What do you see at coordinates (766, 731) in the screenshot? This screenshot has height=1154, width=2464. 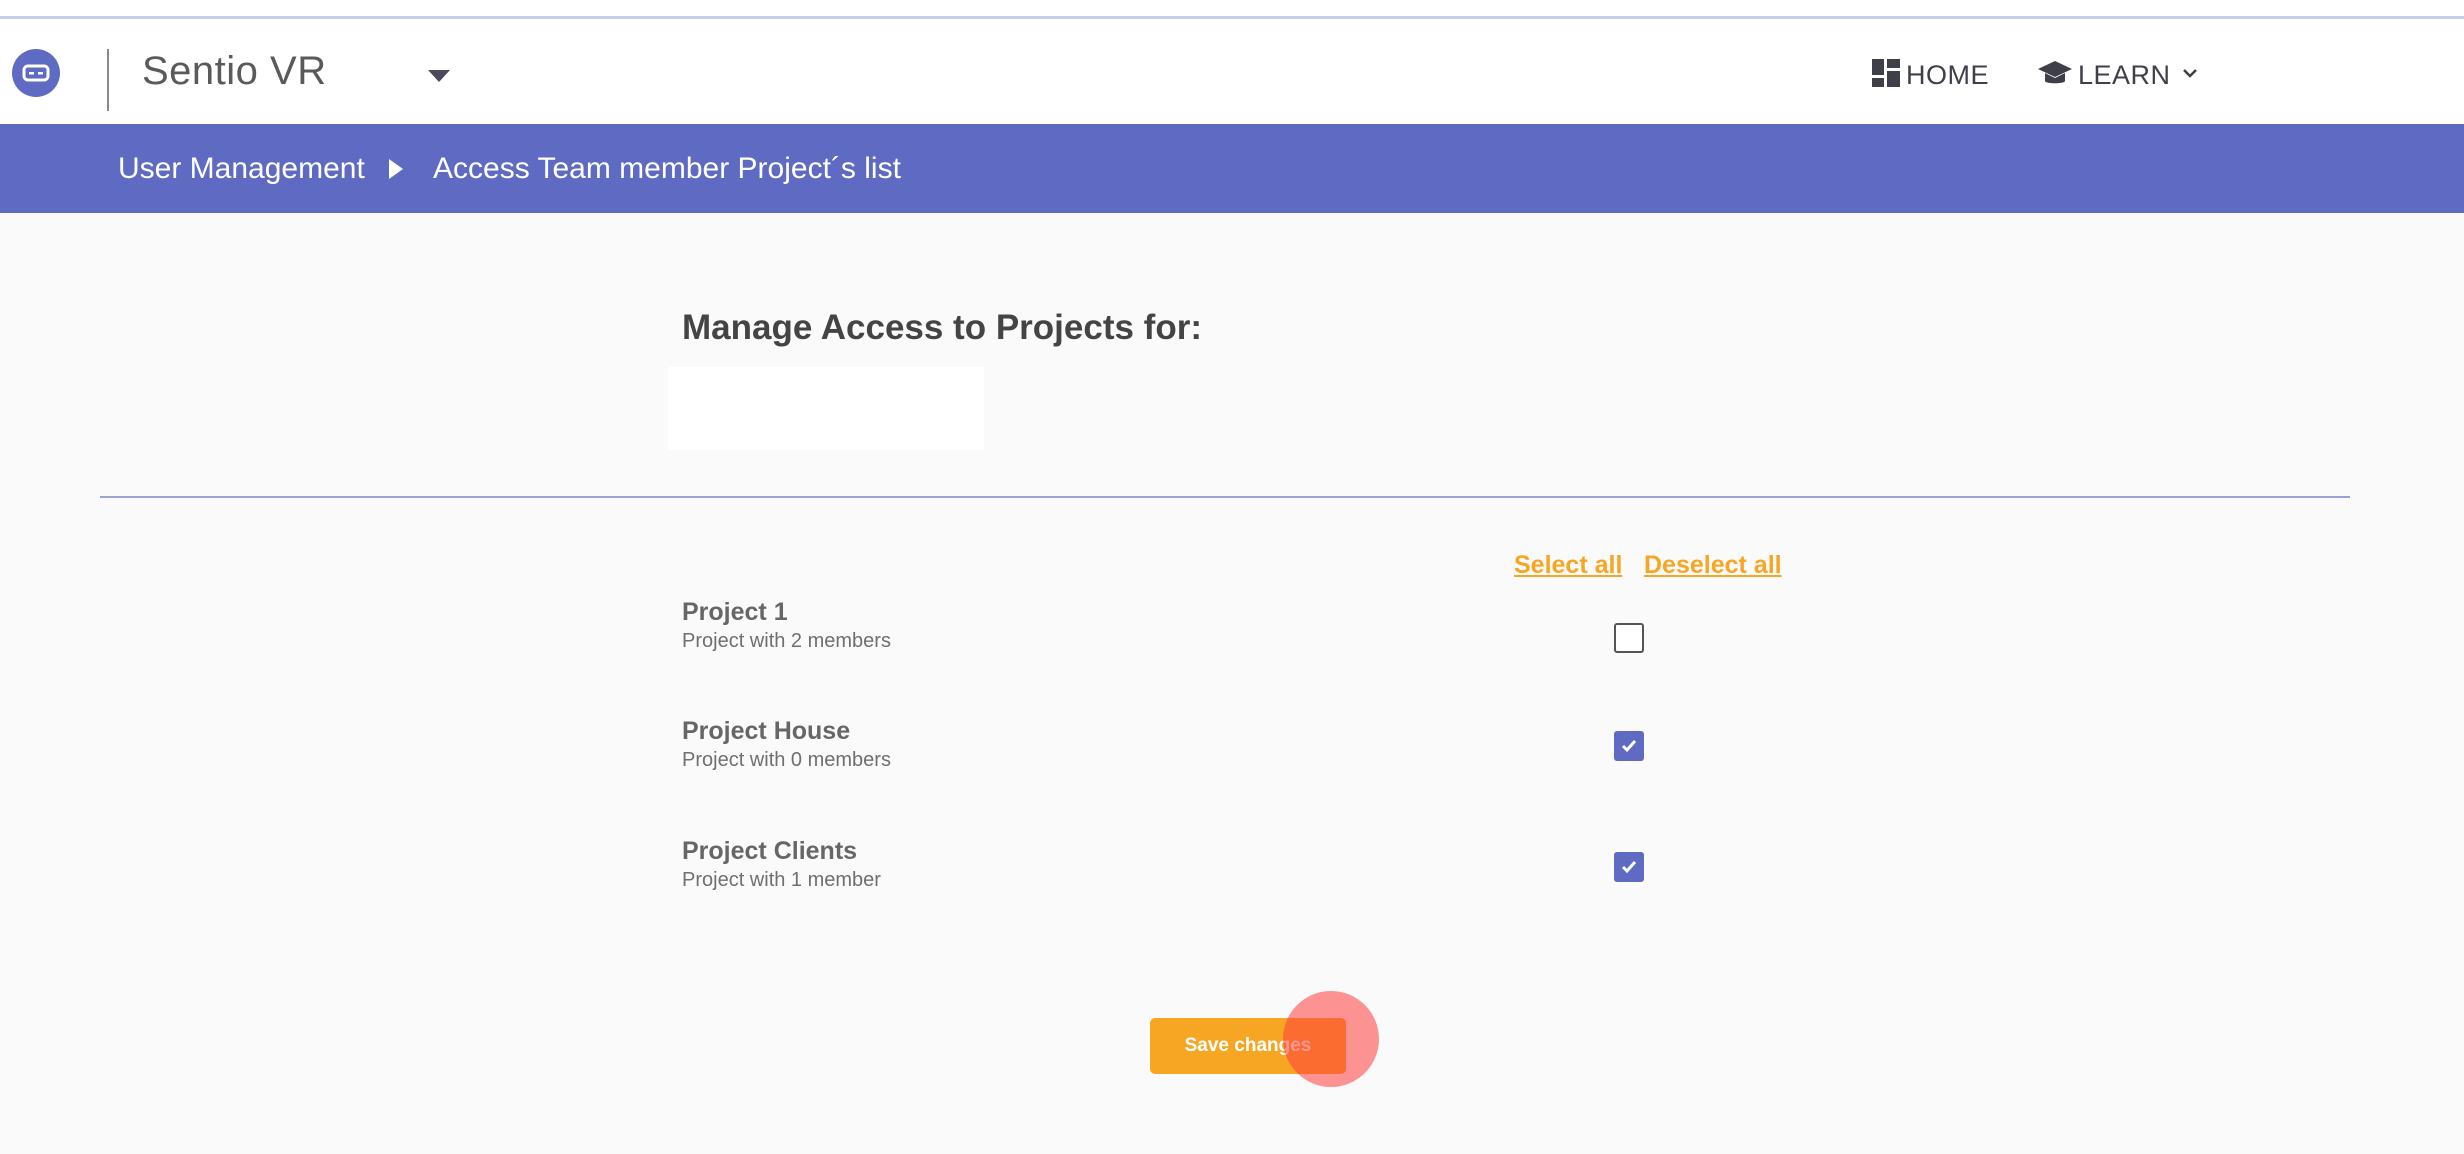 I see `project-name: Project House` at bounding box center [766, 731].